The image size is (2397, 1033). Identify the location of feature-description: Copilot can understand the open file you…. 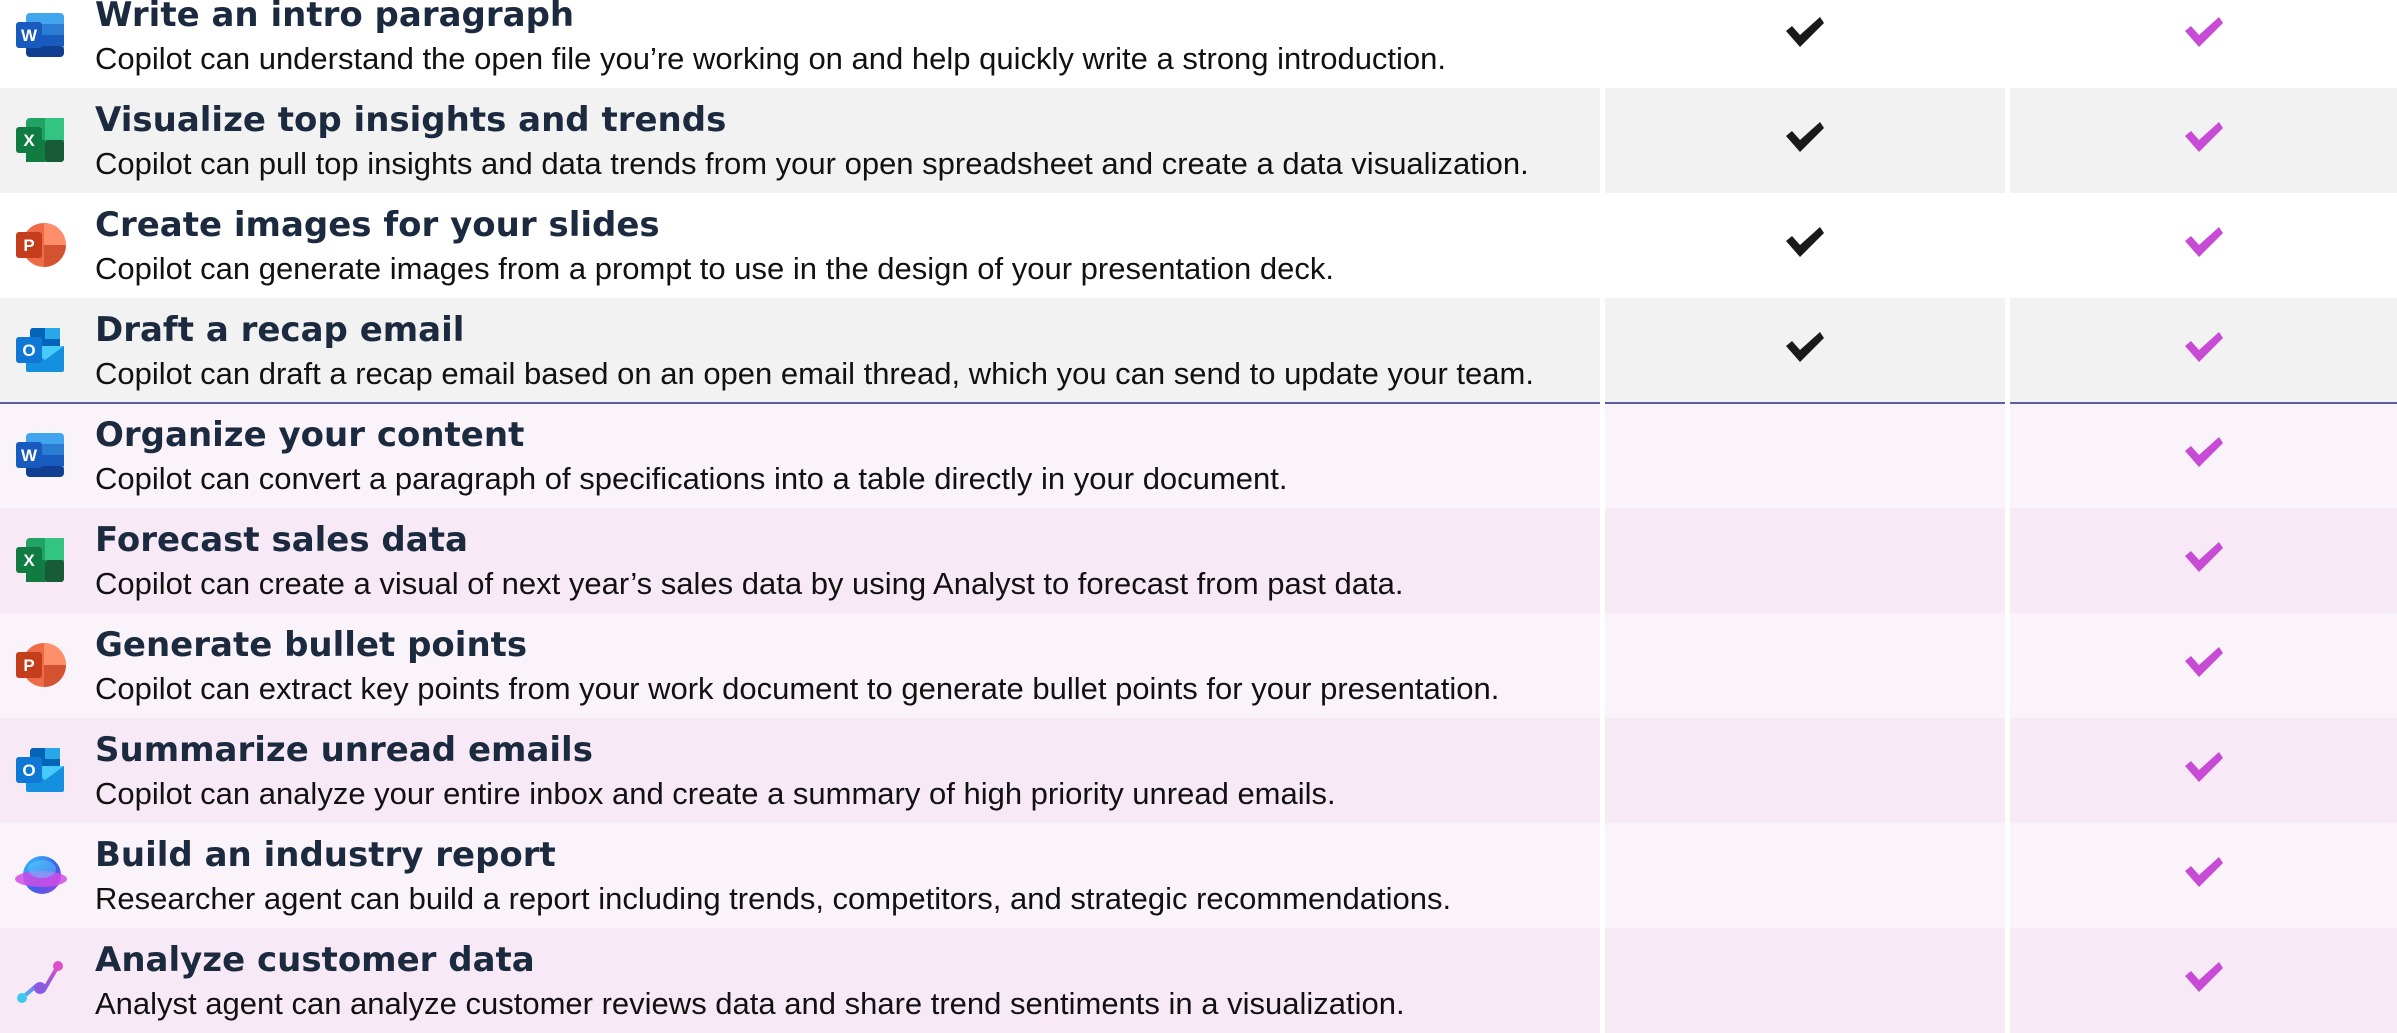
(771, 58).